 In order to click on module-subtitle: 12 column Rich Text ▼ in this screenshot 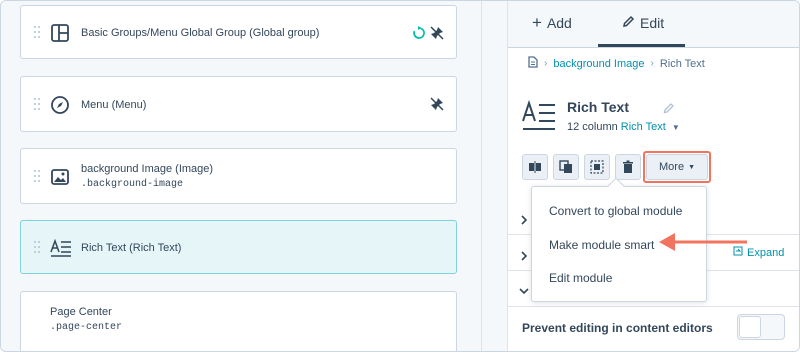, I will do `click(623, 127)`.